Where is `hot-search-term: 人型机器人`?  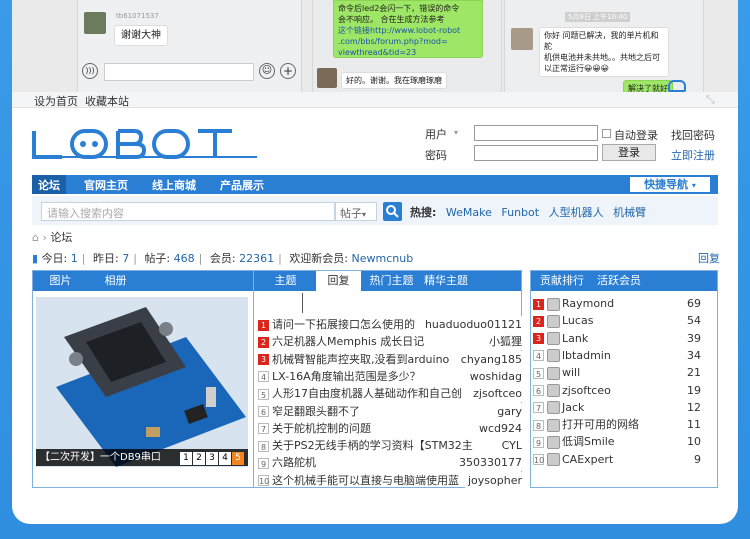
hot-search-term: 人型机器人 is located at coordinates (576, 212).